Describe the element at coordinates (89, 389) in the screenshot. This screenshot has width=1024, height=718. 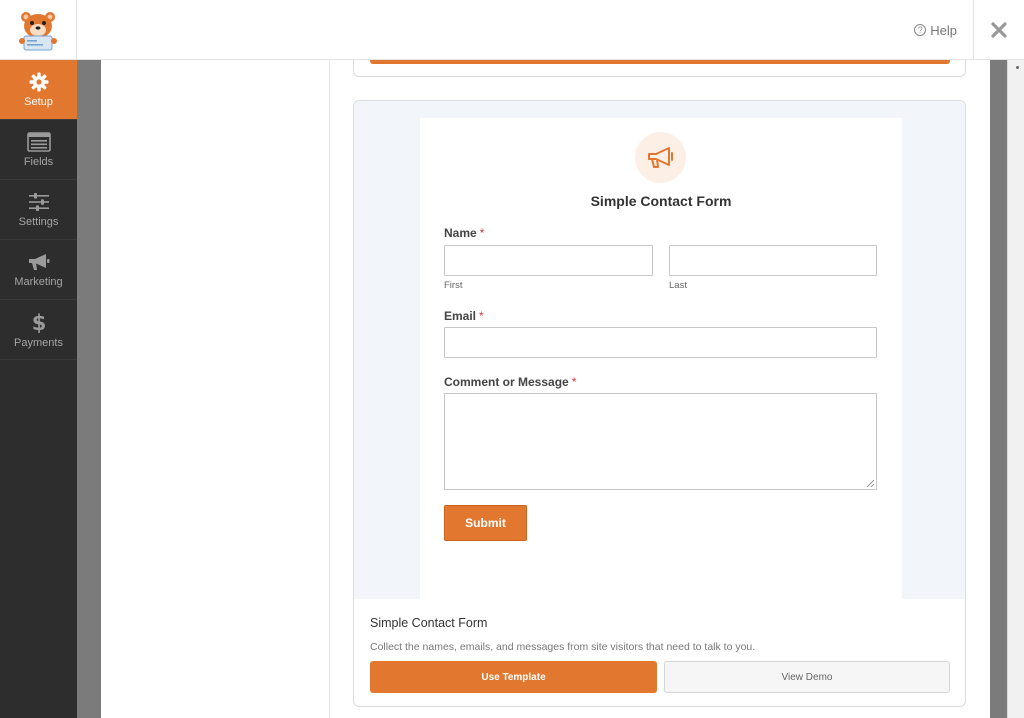
I see `overlay-left` at that location.